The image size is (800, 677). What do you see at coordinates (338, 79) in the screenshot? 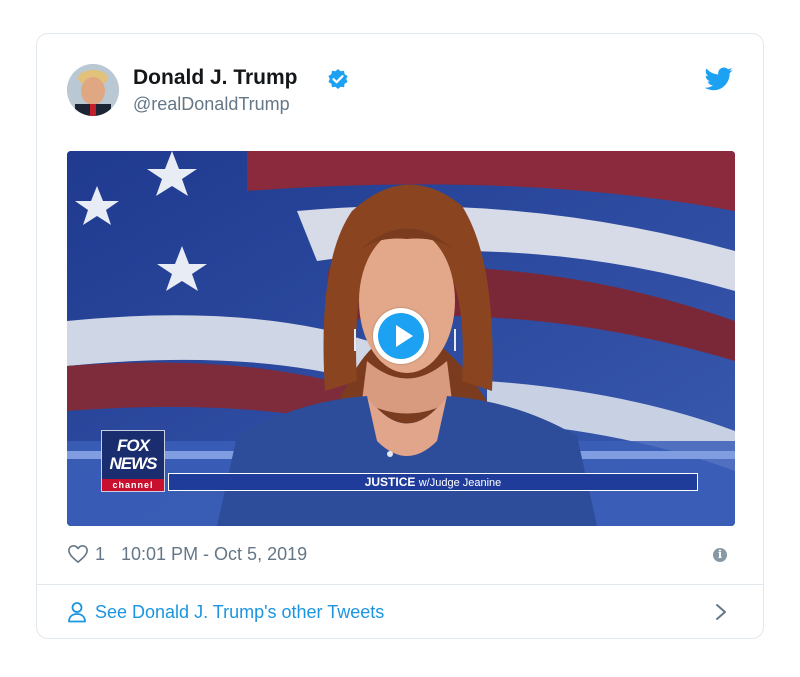
I see `verified-badge-icon` at bounding box center [338, 79].